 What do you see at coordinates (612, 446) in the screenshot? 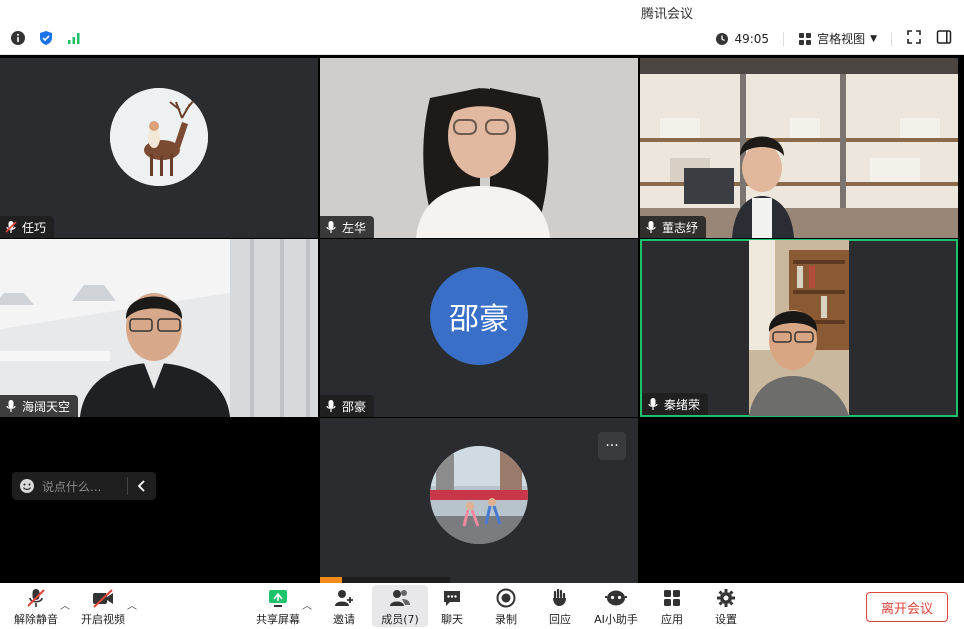
I see `more-options-button: ···` at bounding box center [612, 446].